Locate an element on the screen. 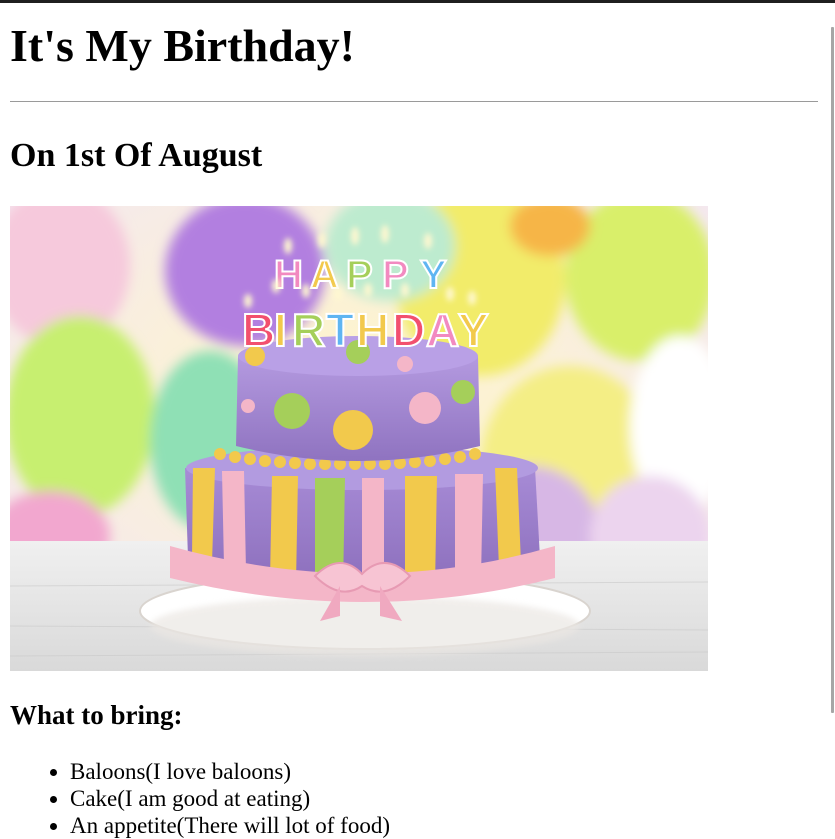 The image size is (835, 839). browser-top-edge is located at coordinates (417, 1).